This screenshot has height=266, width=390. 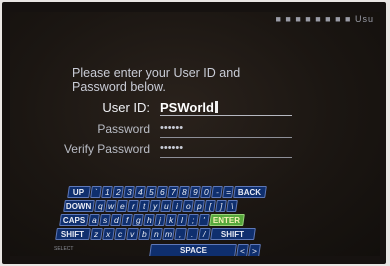 I want to click on key-label: ., so click(x=192, y=234).